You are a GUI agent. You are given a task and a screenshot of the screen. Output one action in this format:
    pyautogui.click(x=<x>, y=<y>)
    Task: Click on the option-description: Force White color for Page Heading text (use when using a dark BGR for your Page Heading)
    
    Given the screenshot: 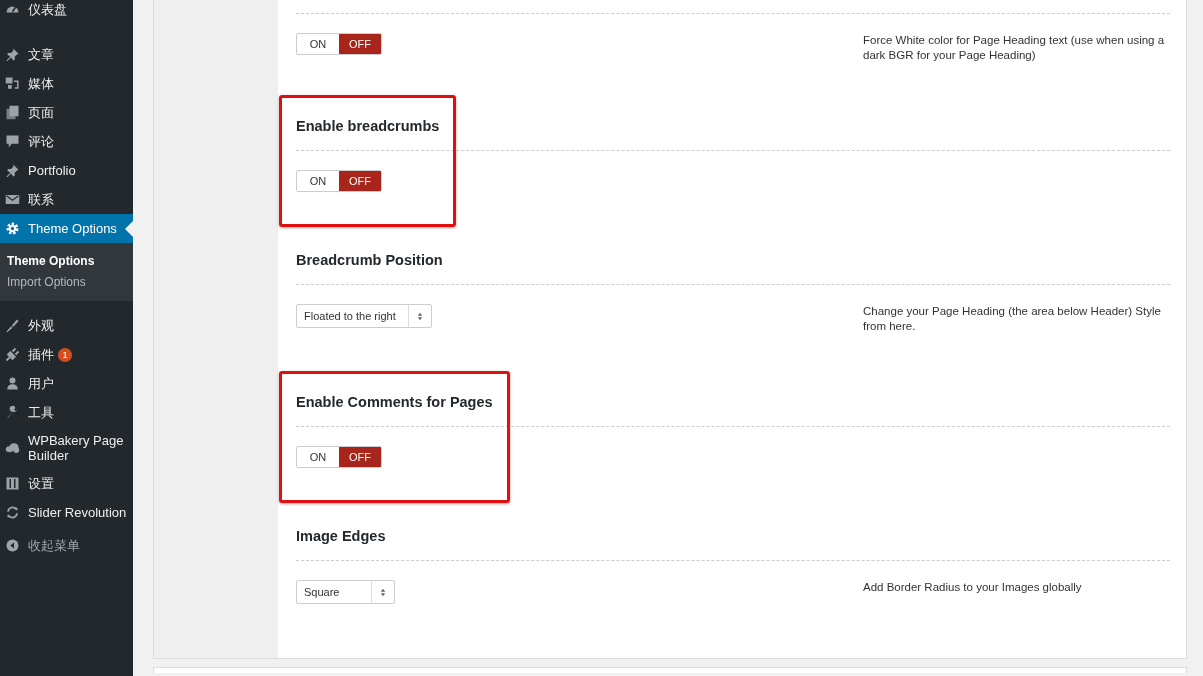 What is the action you would take?
    pyautogui.click(x=1014, y=48)
    